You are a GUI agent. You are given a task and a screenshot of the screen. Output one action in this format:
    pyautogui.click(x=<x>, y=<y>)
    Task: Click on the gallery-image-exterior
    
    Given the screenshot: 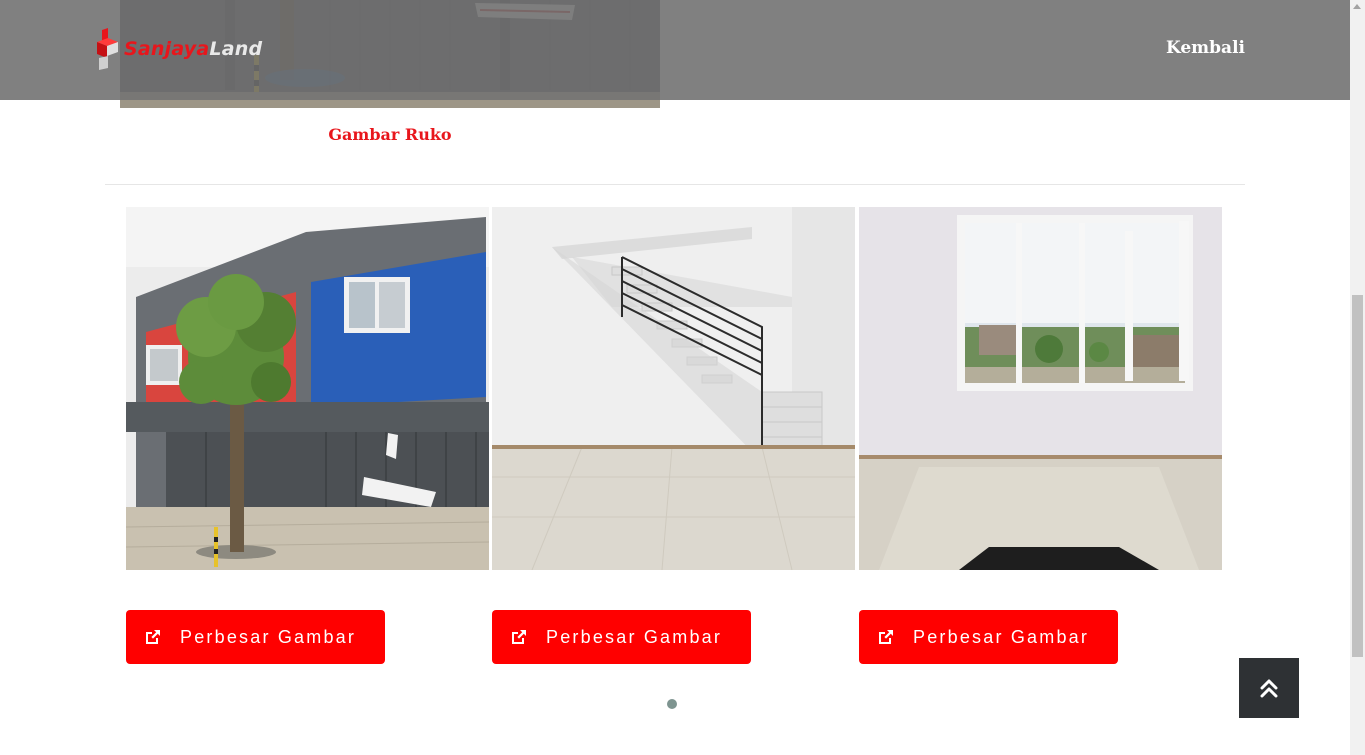 What is the action you would take?
    pyautogui.click(x=307, y=388)
    